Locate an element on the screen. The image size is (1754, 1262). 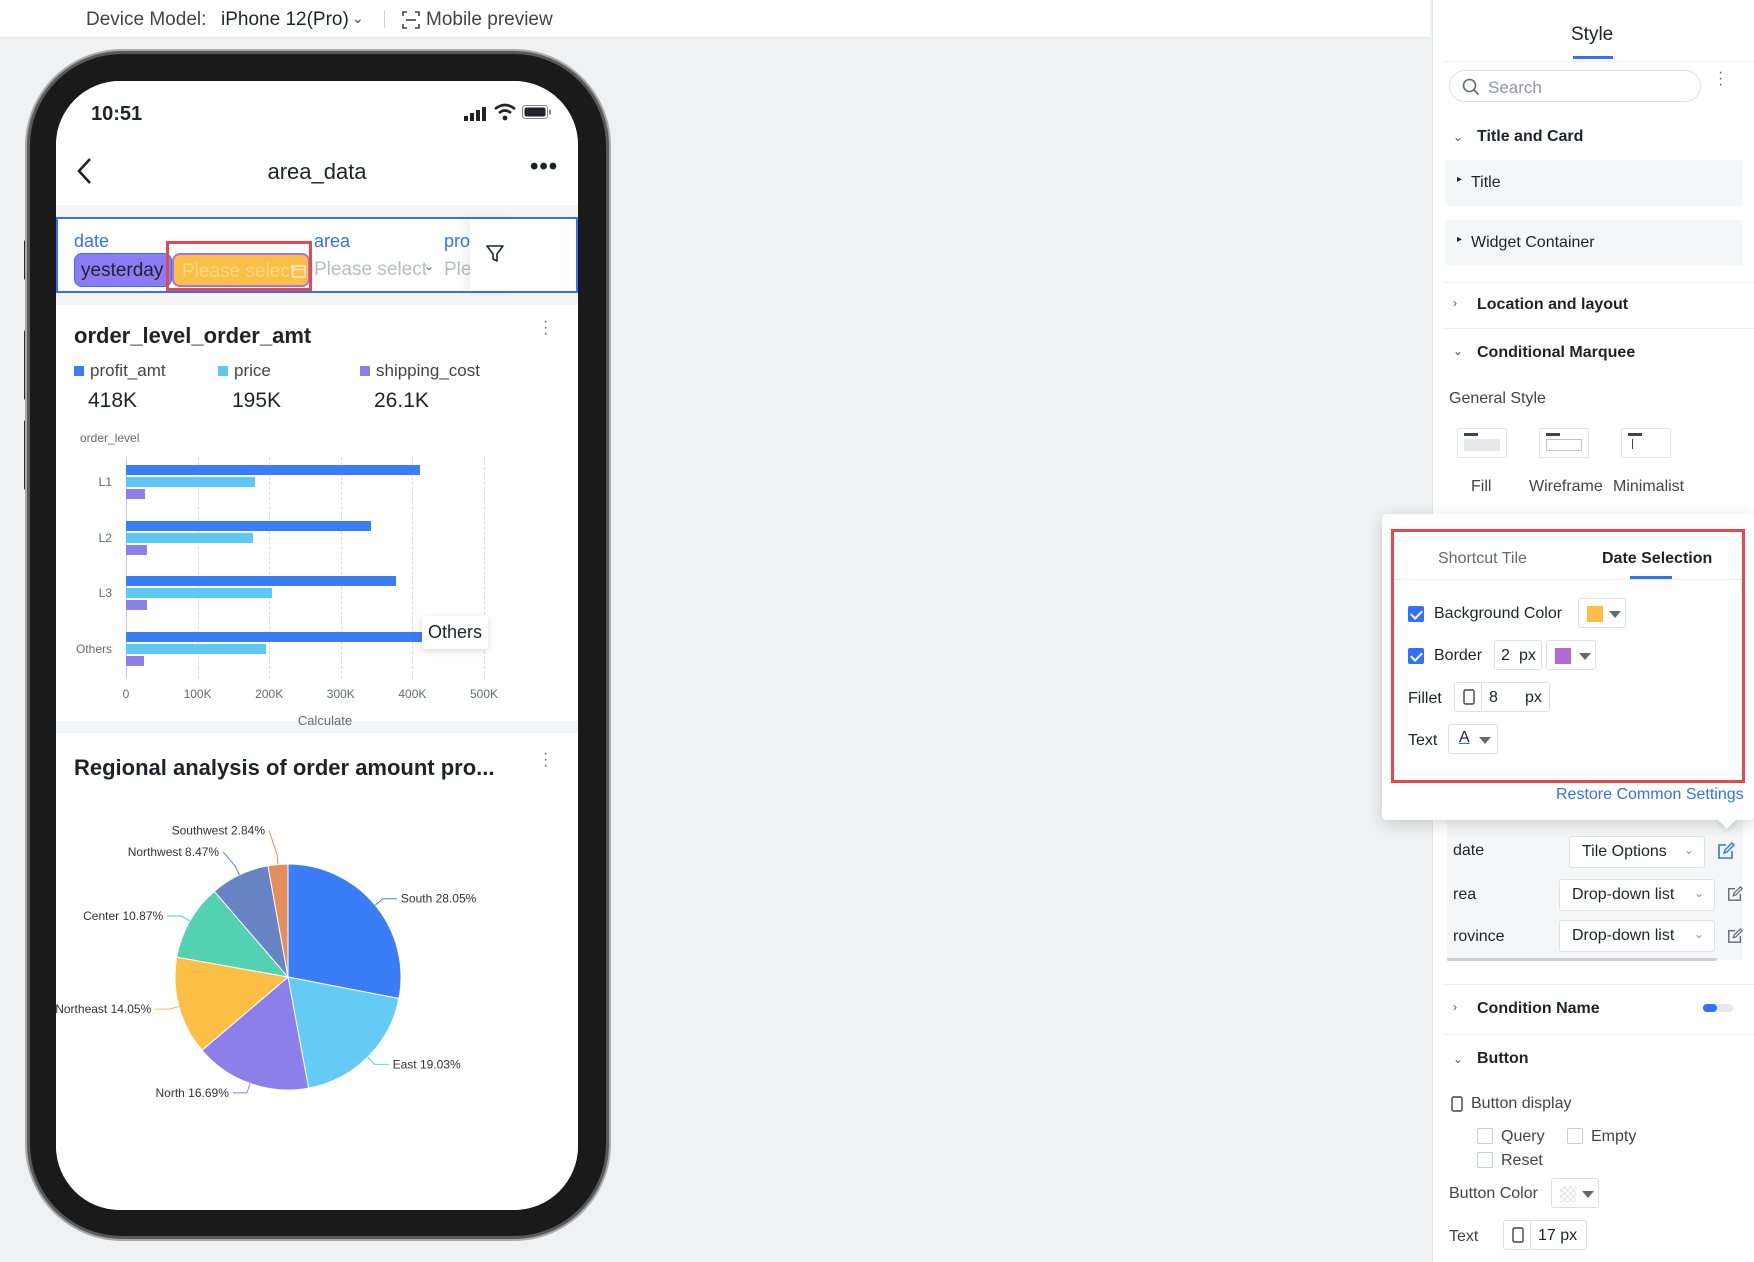
card-more-icon: · · · is located at coordinates (545, 328).